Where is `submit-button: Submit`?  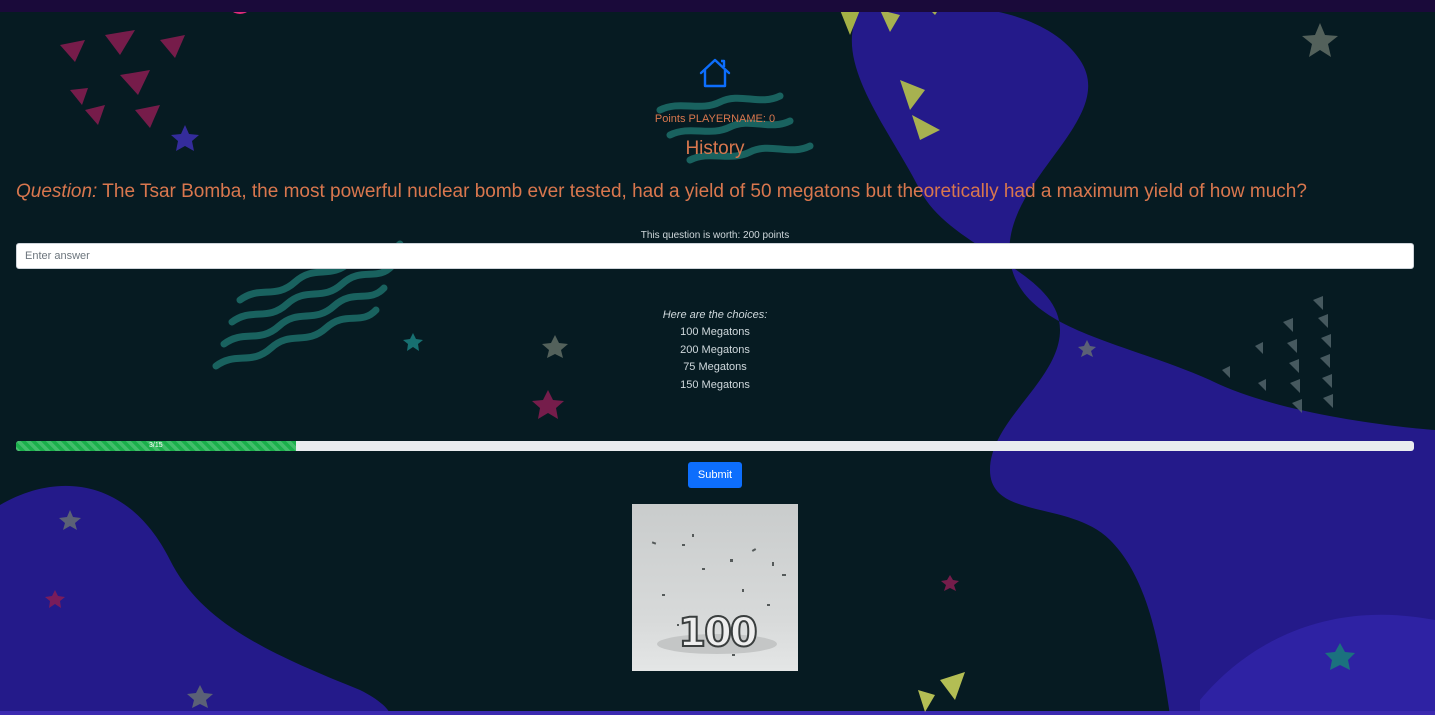
submit-button: Submit is located at coordinates (715, 475).